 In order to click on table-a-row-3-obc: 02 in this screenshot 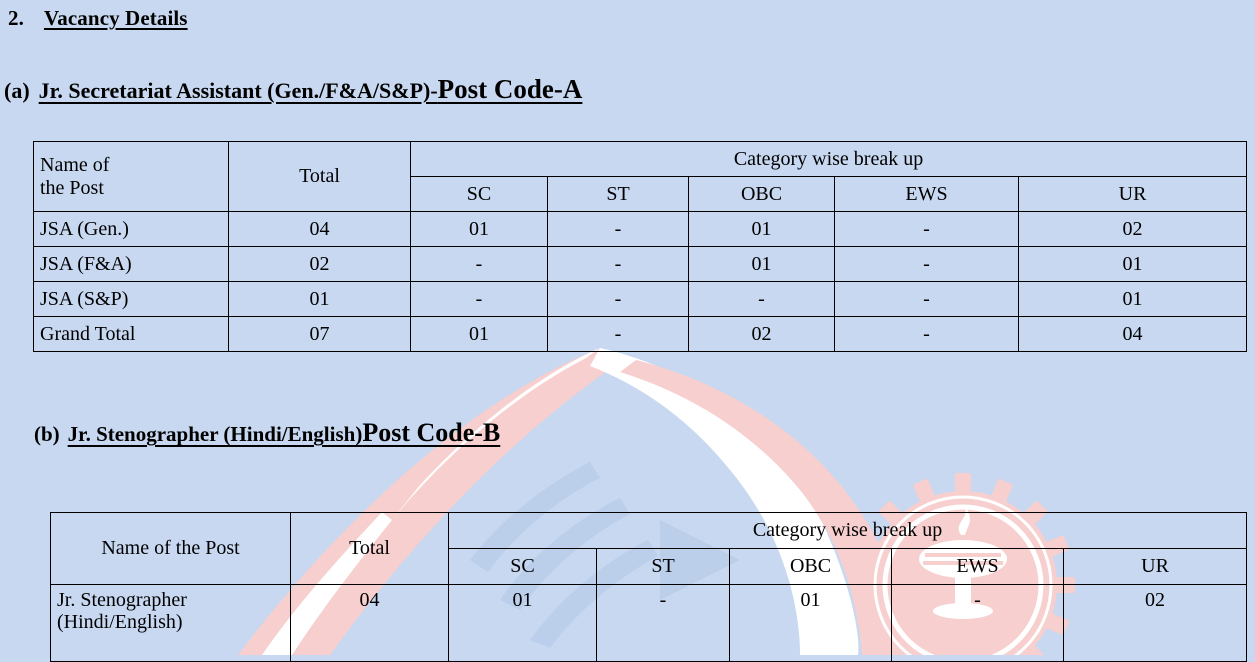, I will do `click(761, 334)`.